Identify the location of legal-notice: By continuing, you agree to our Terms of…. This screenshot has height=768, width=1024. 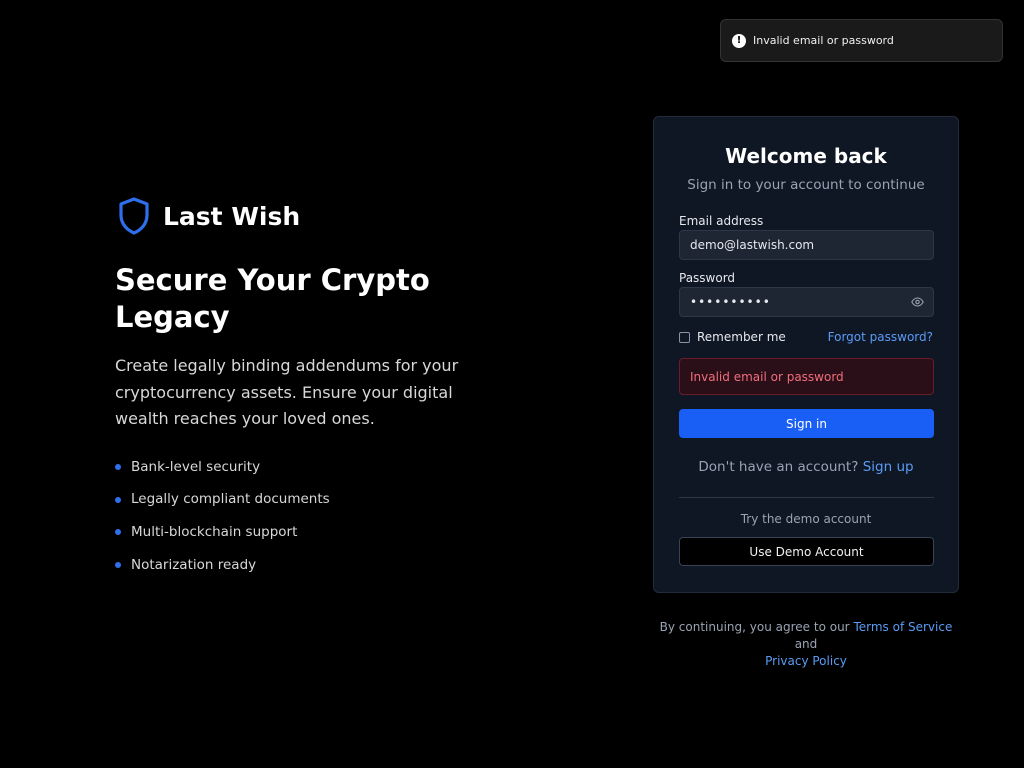
(806, 644).